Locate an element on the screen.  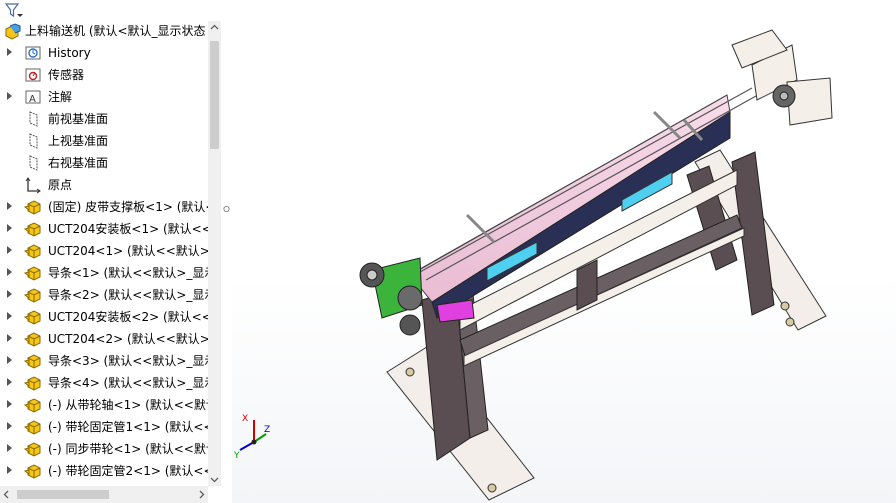
tree-item: A 注解 is located at coordinates (104, 97).